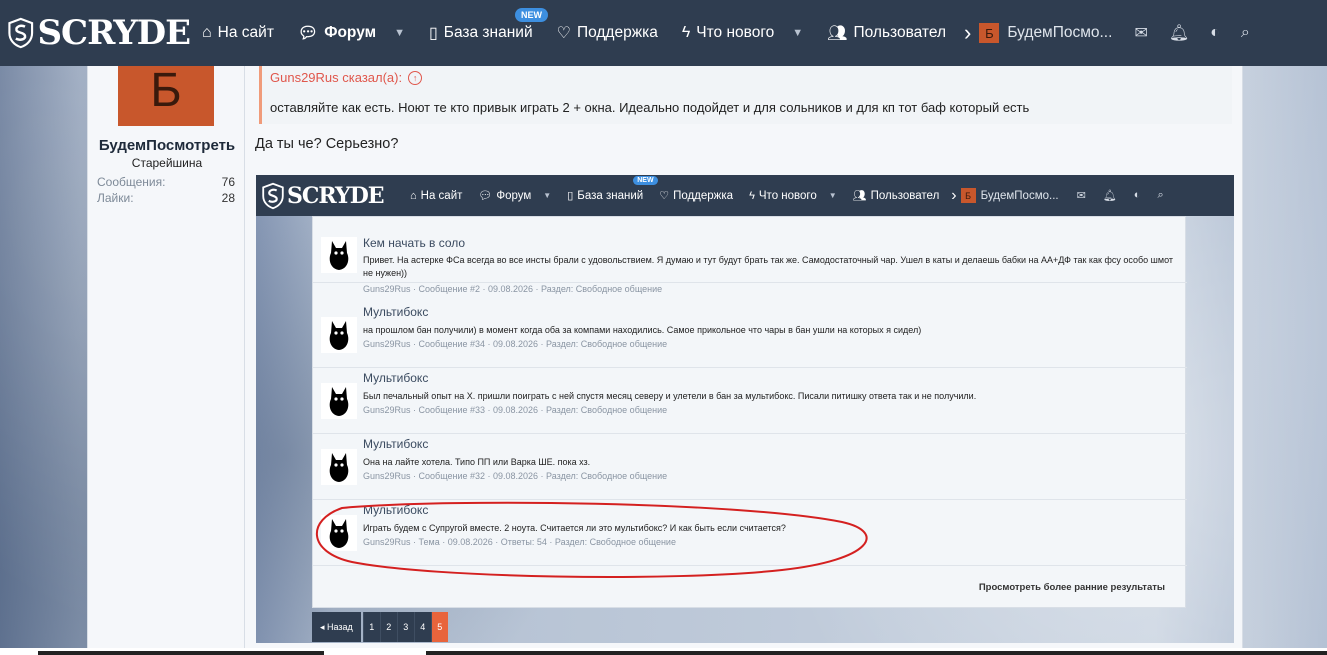 Image resolution: width=1327 pixels, height=655 pixels. What do you see at coordinates (388, 627) in the screenshot?
I see `page-link: 2` at bounding box center [388, 627].